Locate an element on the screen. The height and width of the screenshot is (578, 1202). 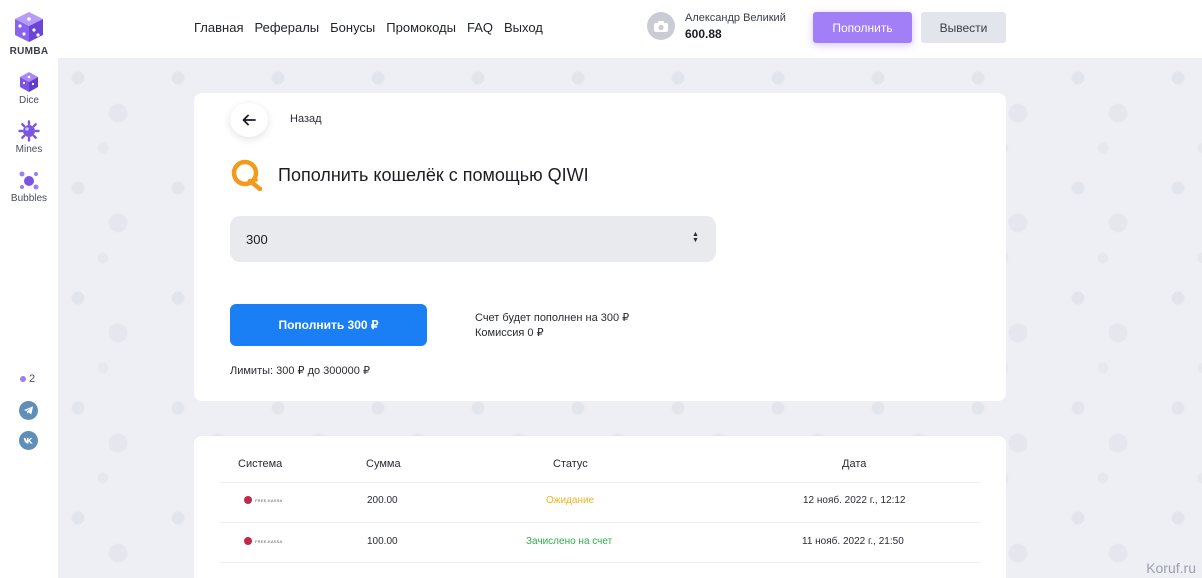
online-count: 2 is located at coordinates (32, 379).